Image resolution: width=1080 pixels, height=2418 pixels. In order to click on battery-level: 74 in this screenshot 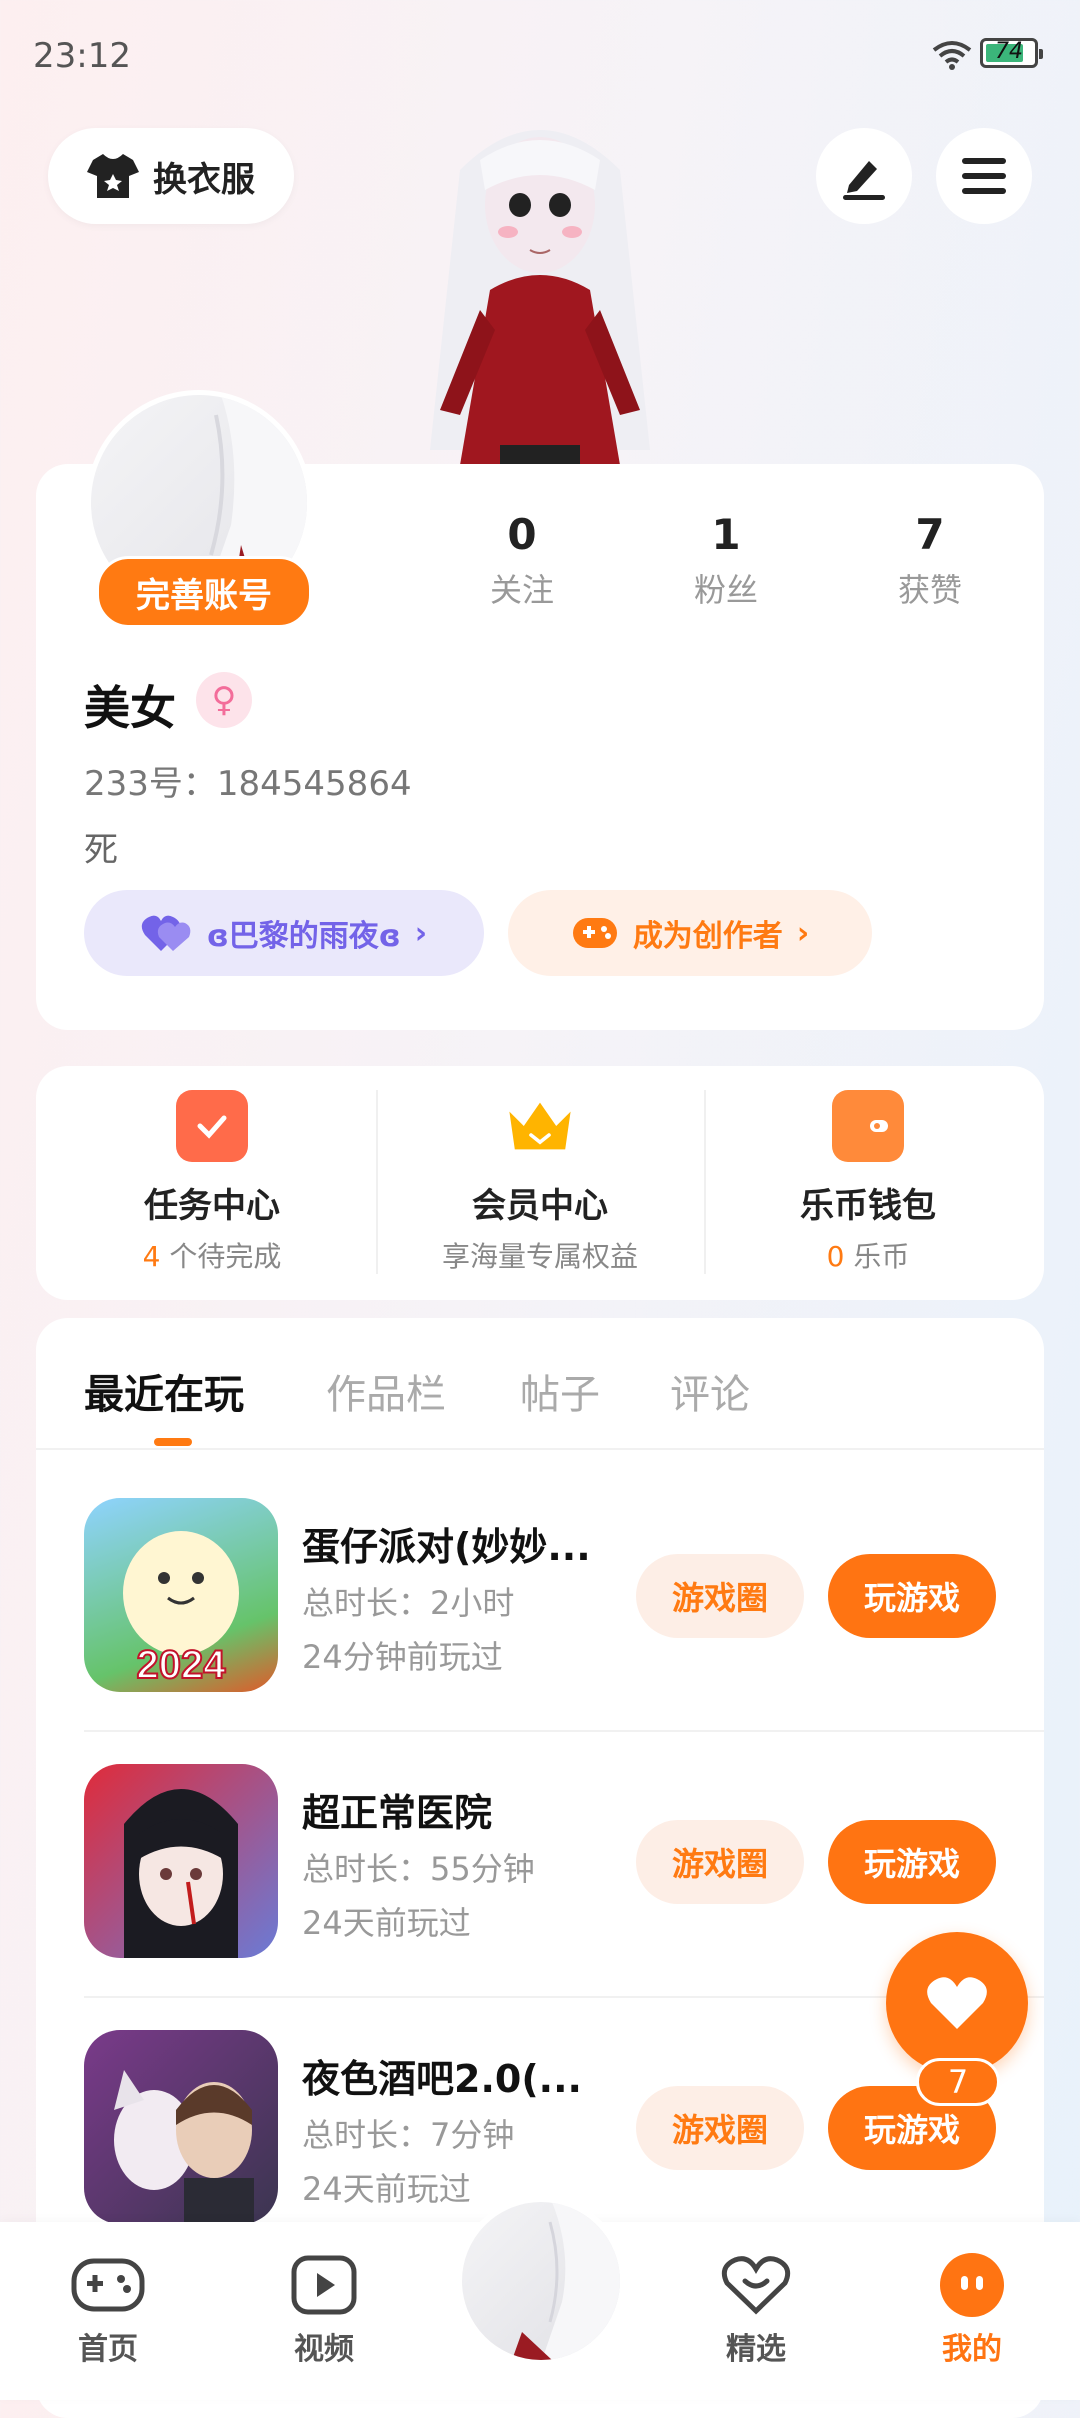, I will do `click(1009, 51)`.